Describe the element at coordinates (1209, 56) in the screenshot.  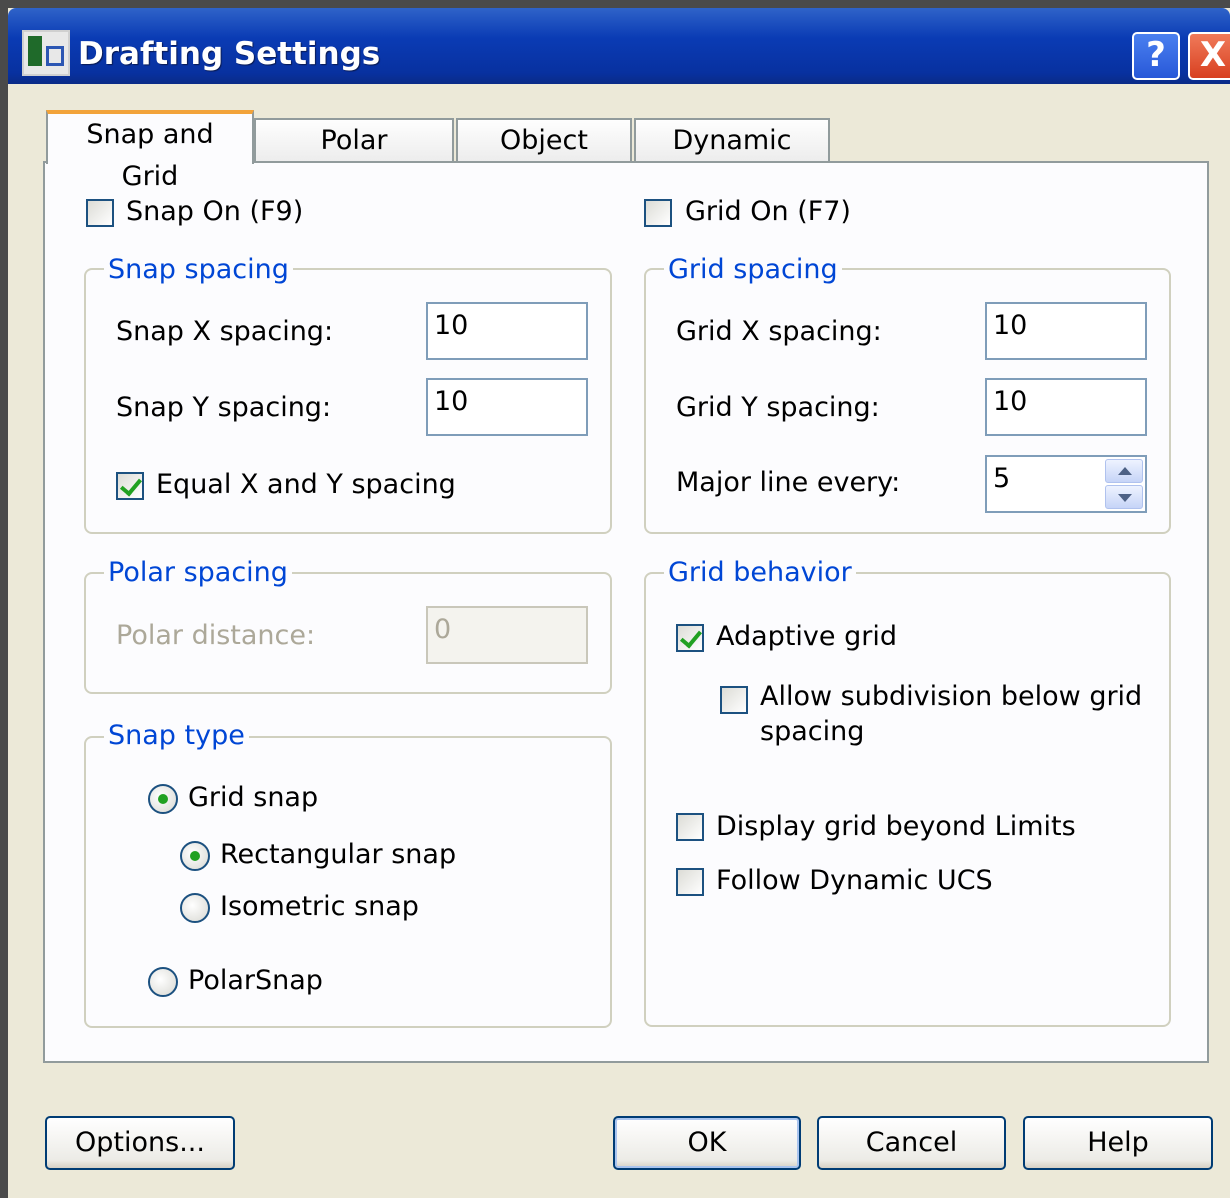
I see `close-button: X` at that location.